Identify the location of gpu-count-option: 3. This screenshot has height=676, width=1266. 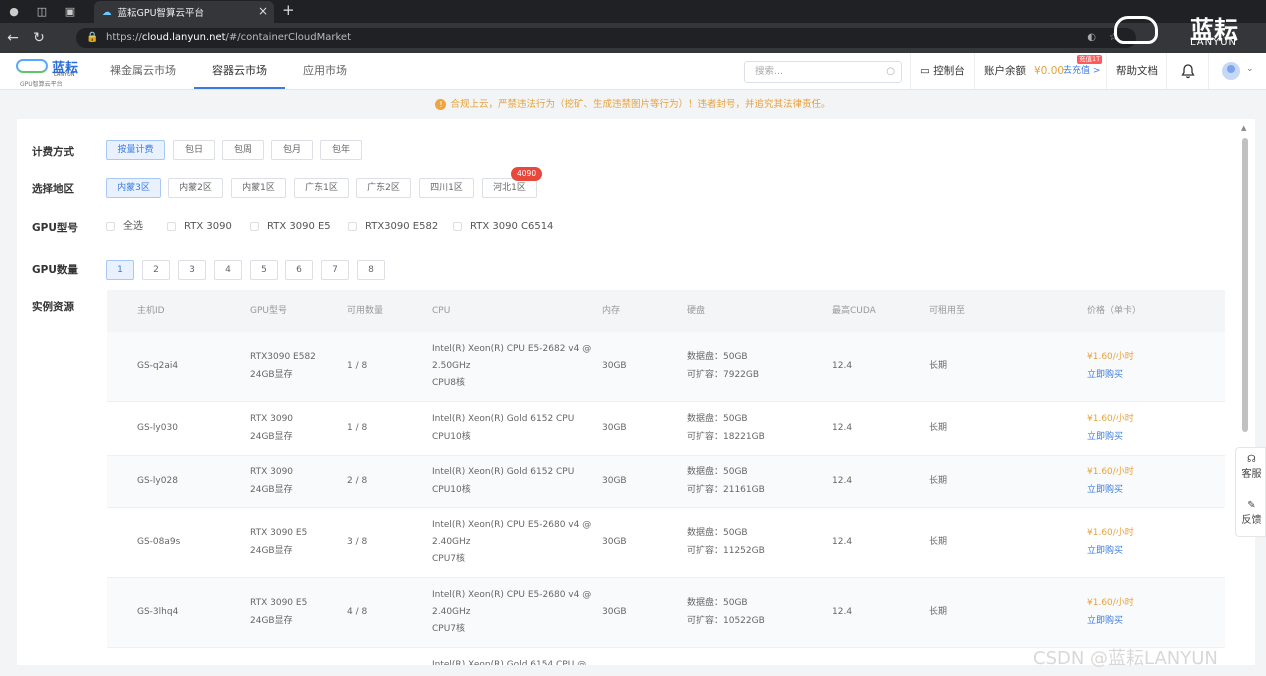
(192, 270).